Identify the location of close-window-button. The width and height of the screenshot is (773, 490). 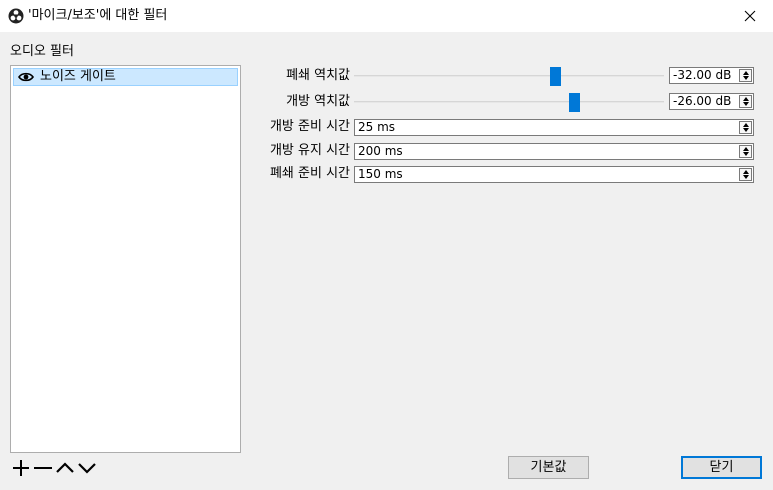
(750, 16).